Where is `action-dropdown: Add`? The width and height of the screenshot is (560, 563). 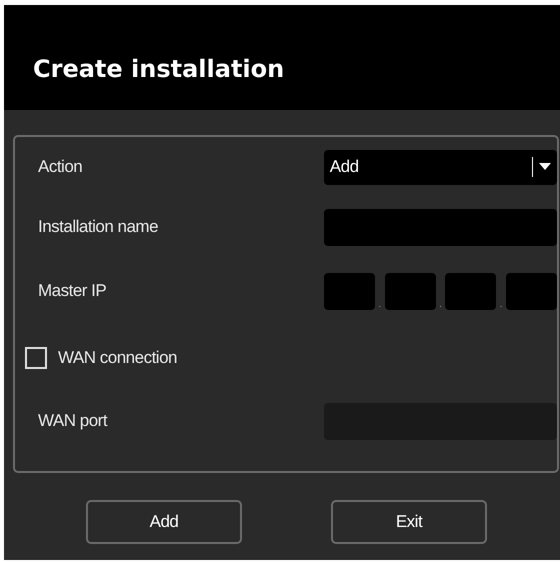
action-dropdown: Add is located at coordinates (440, 167).